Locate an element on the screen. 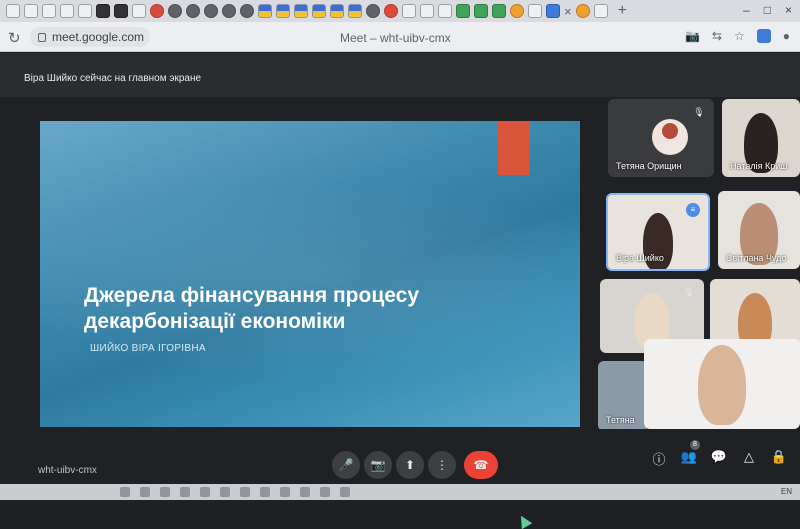  address-bar-icons: 📷 ⇆ ☆ ● is located at coordinates (737, 36).